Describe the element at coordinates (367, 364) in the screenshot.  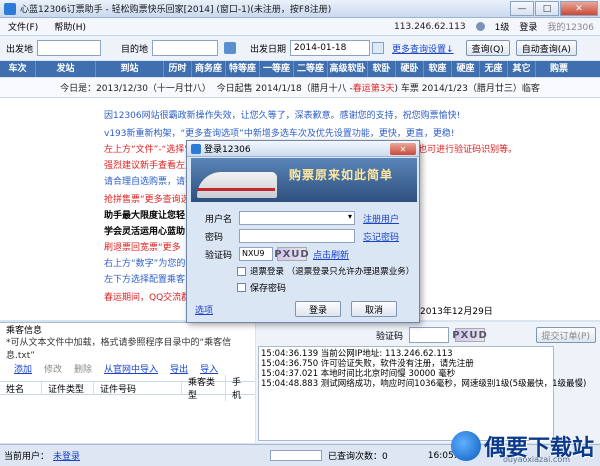
I see `log-line: 15:04:36.750 许可验证失败，软件没有注册，请先注册` at that location.